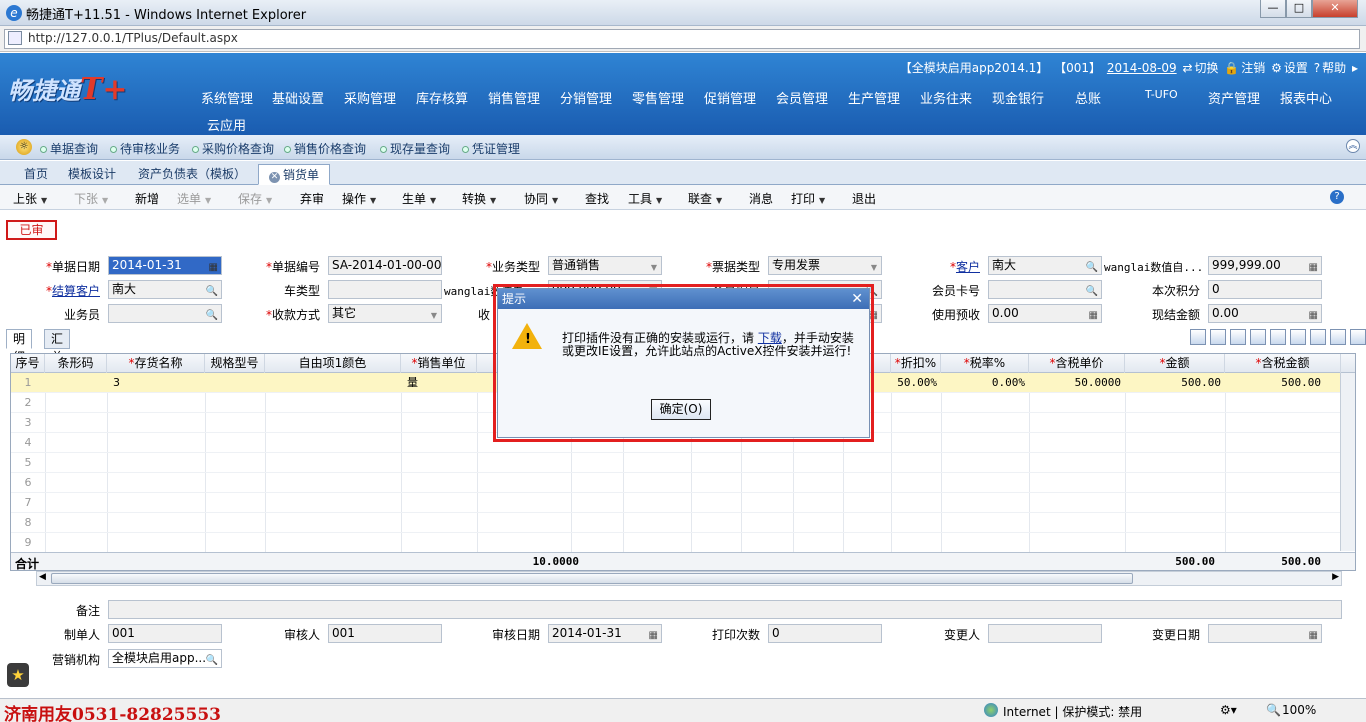 Image resolution: width=1366 pixels, height=722 pixels. Describe the element at coordinates (761, 198) in the screenshot. I see `toolbar-button: 消息` at that location.